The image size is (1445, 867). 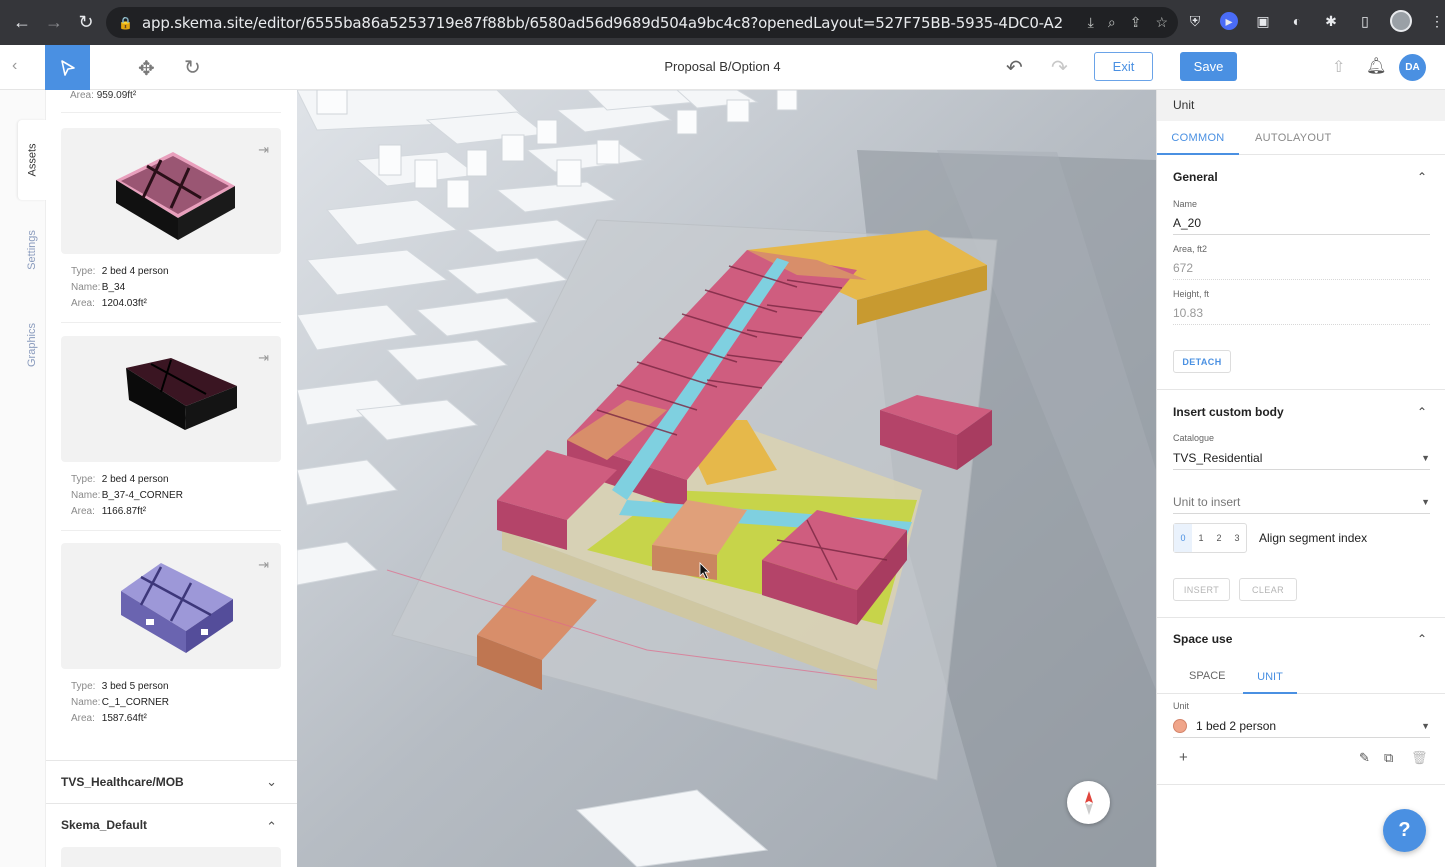 What do you see at coordinates (1219, 538) in the screenshot?
I see `segment-2: 2` at bounding box center [1219, 538].